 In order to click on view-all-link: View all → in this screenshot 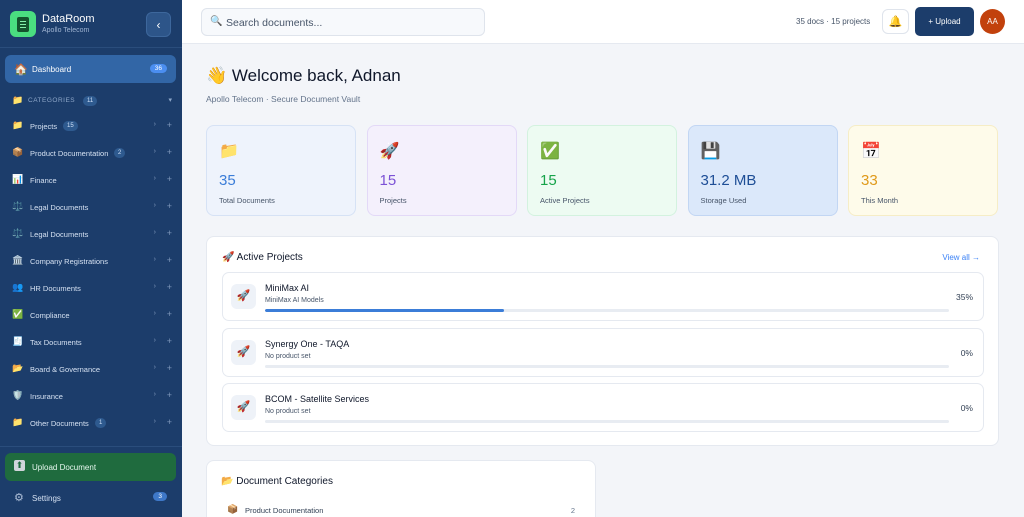, I will do `click(961, 257)`.